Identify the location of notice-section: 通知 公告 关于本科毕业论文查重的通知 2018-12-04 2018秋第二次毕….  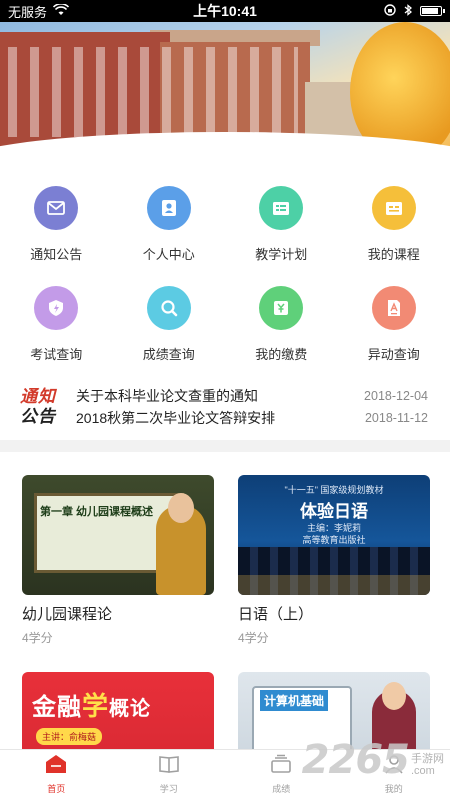
(225, 407).